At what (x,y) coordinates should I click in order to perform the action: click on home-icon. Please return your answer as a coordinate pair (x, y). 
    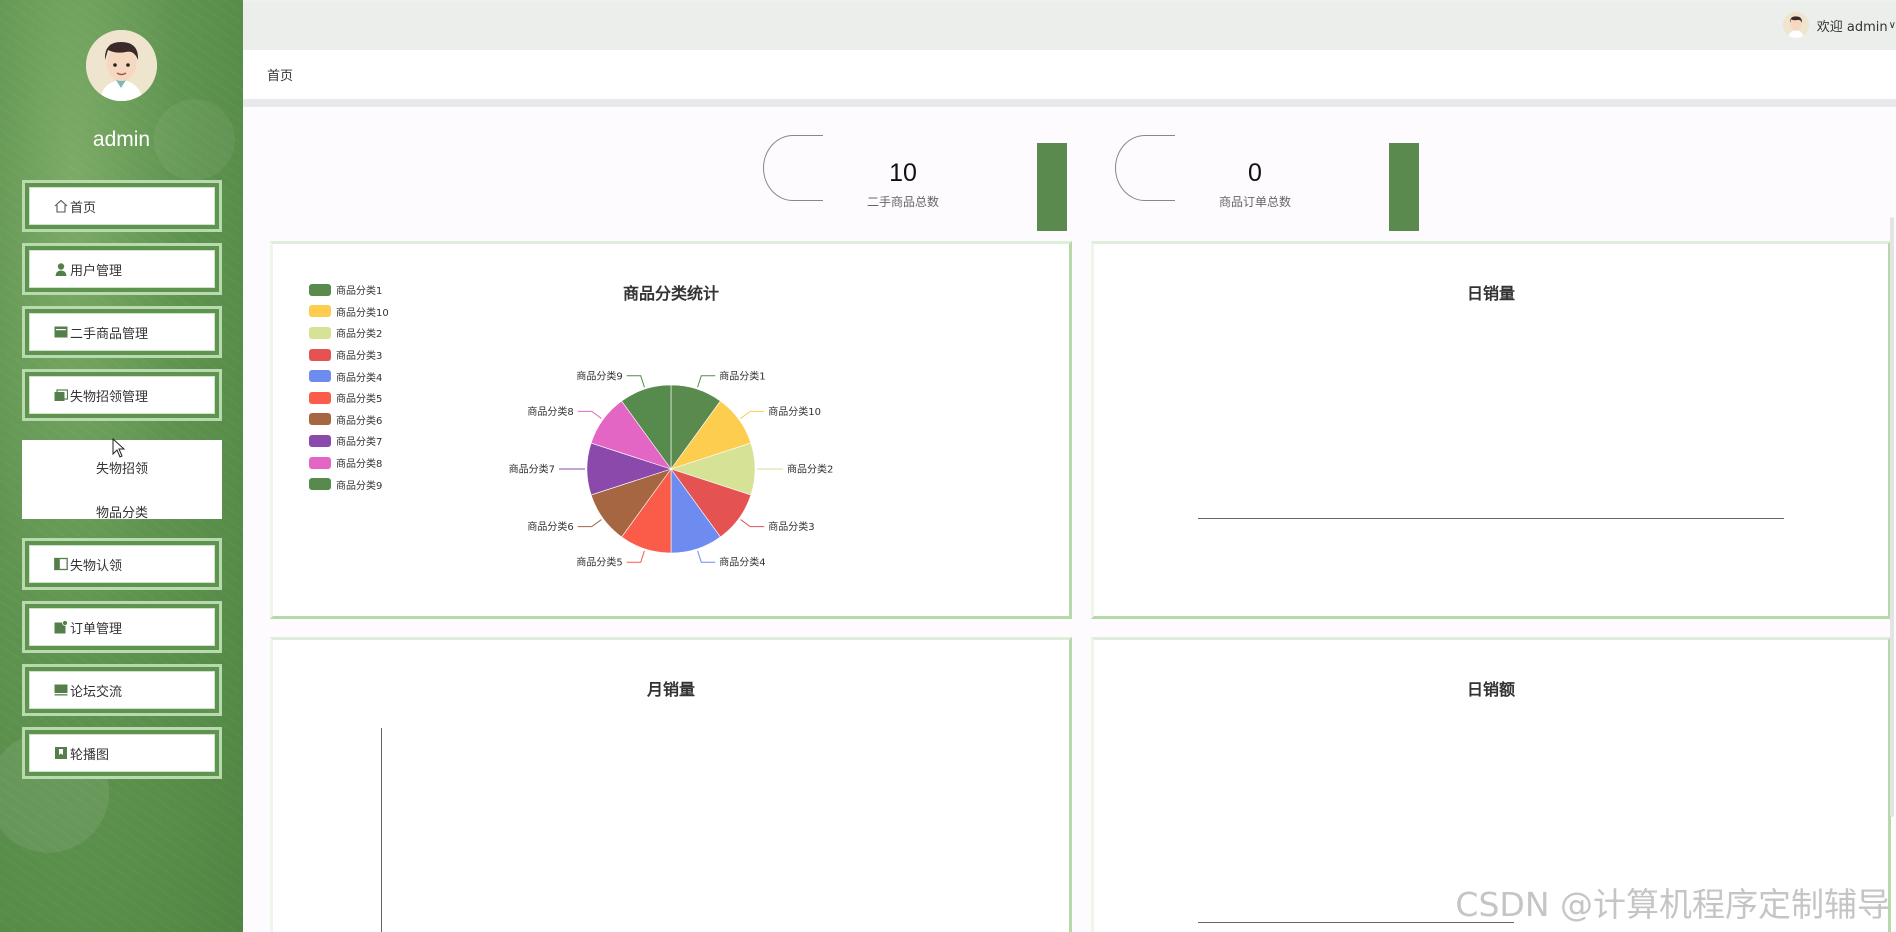
    Looking at the image, I should click on (61, 206).